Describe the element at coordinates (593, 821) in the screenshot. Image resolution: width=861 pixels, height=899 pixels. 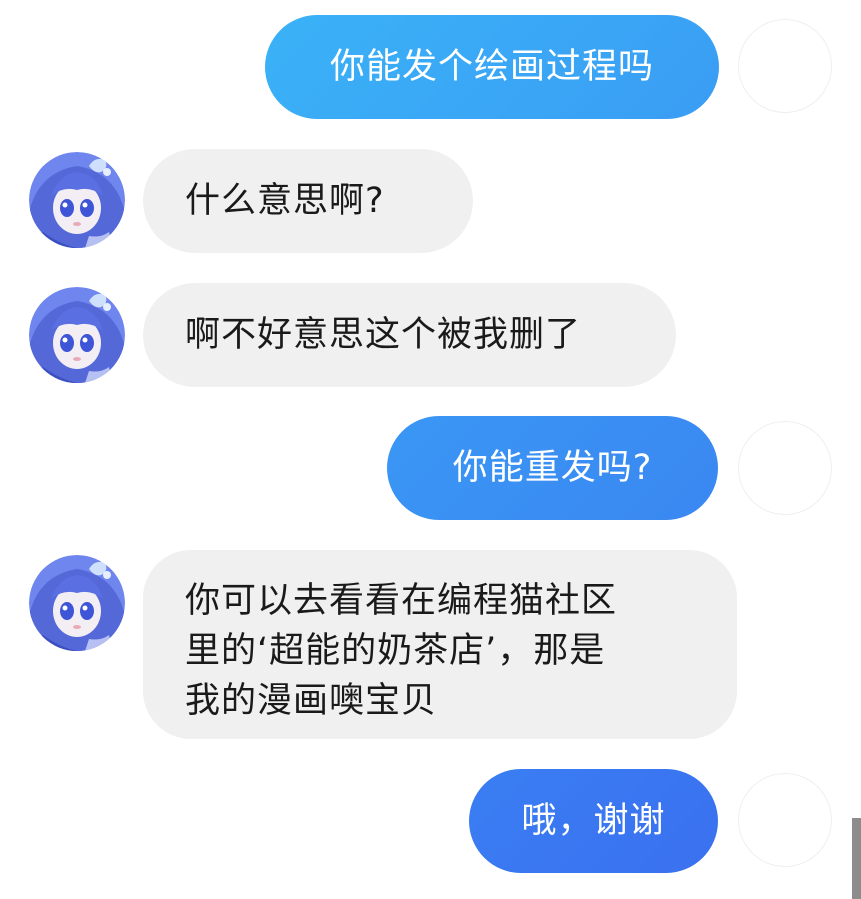
I see `outgoing-message-bubble: 哦，谢谢` at that location.